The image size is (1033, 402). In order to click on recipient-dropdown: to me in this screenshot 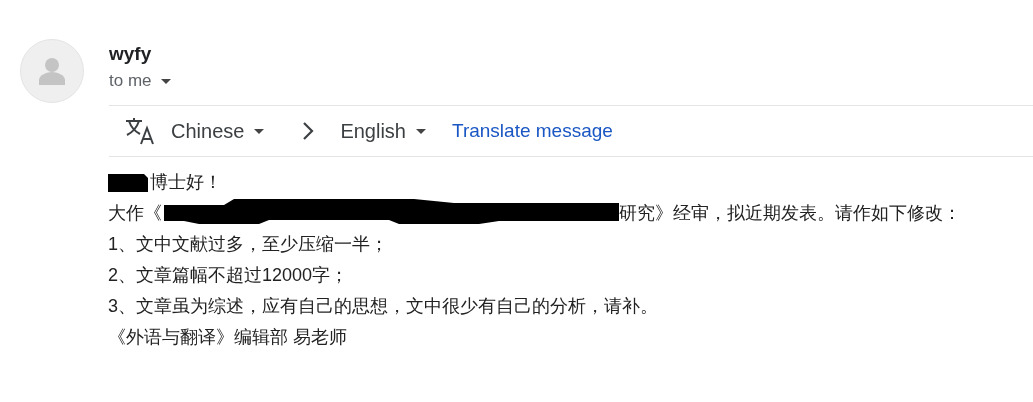, I will do `click(140, 81)`.